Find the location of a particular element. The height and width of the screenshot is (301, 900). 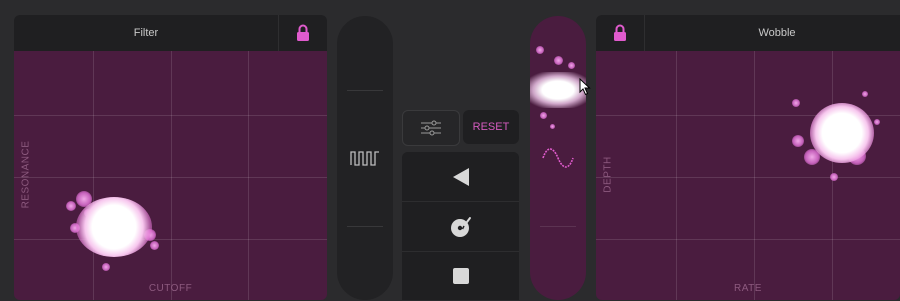

filter-x-axis-label: CUTOFF is located at coordinates (170, 288).